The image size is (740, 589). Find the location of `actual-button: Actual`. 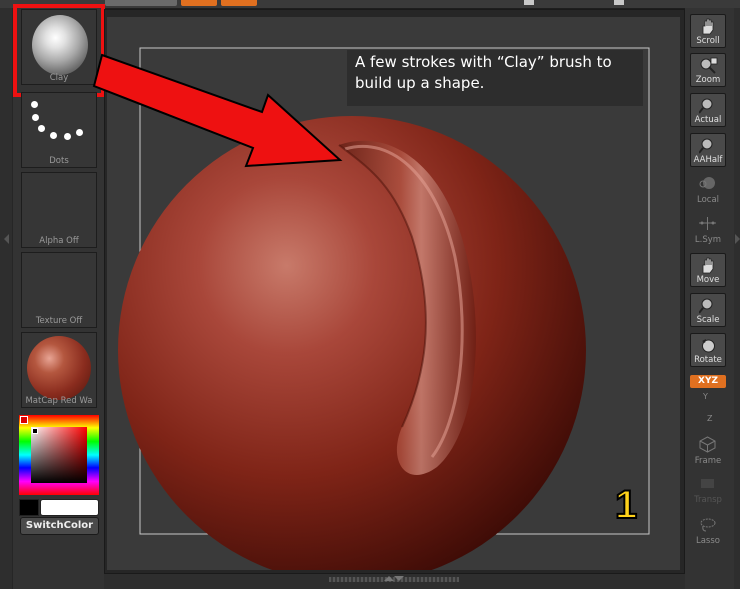

actual-button: Actual is located at coordinates (708, 110).